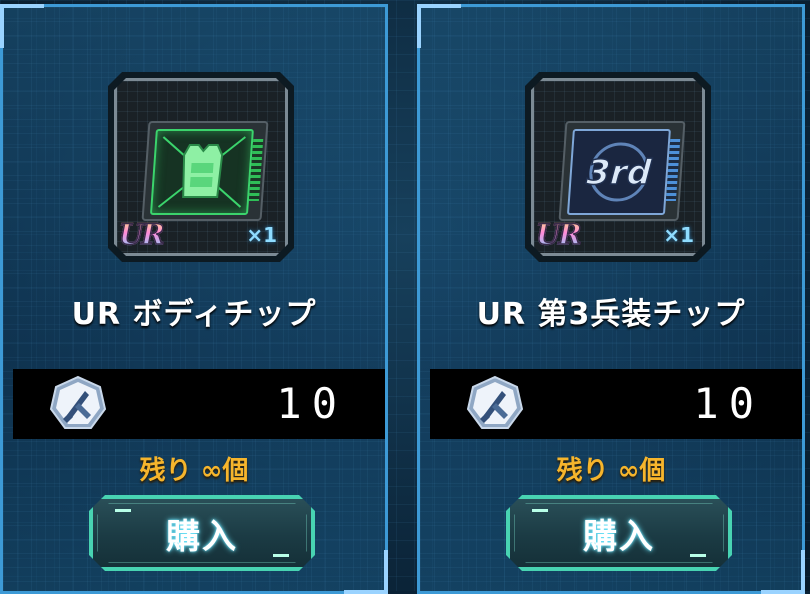 This screenshot has height=594, width=810. I want to click on chip-screen: 3rd, so click(619, 172).